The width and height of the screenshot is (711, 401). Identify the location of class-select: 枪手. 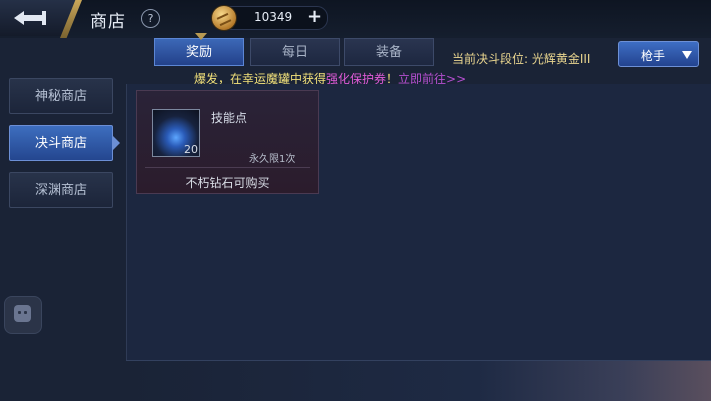
(658, 54).